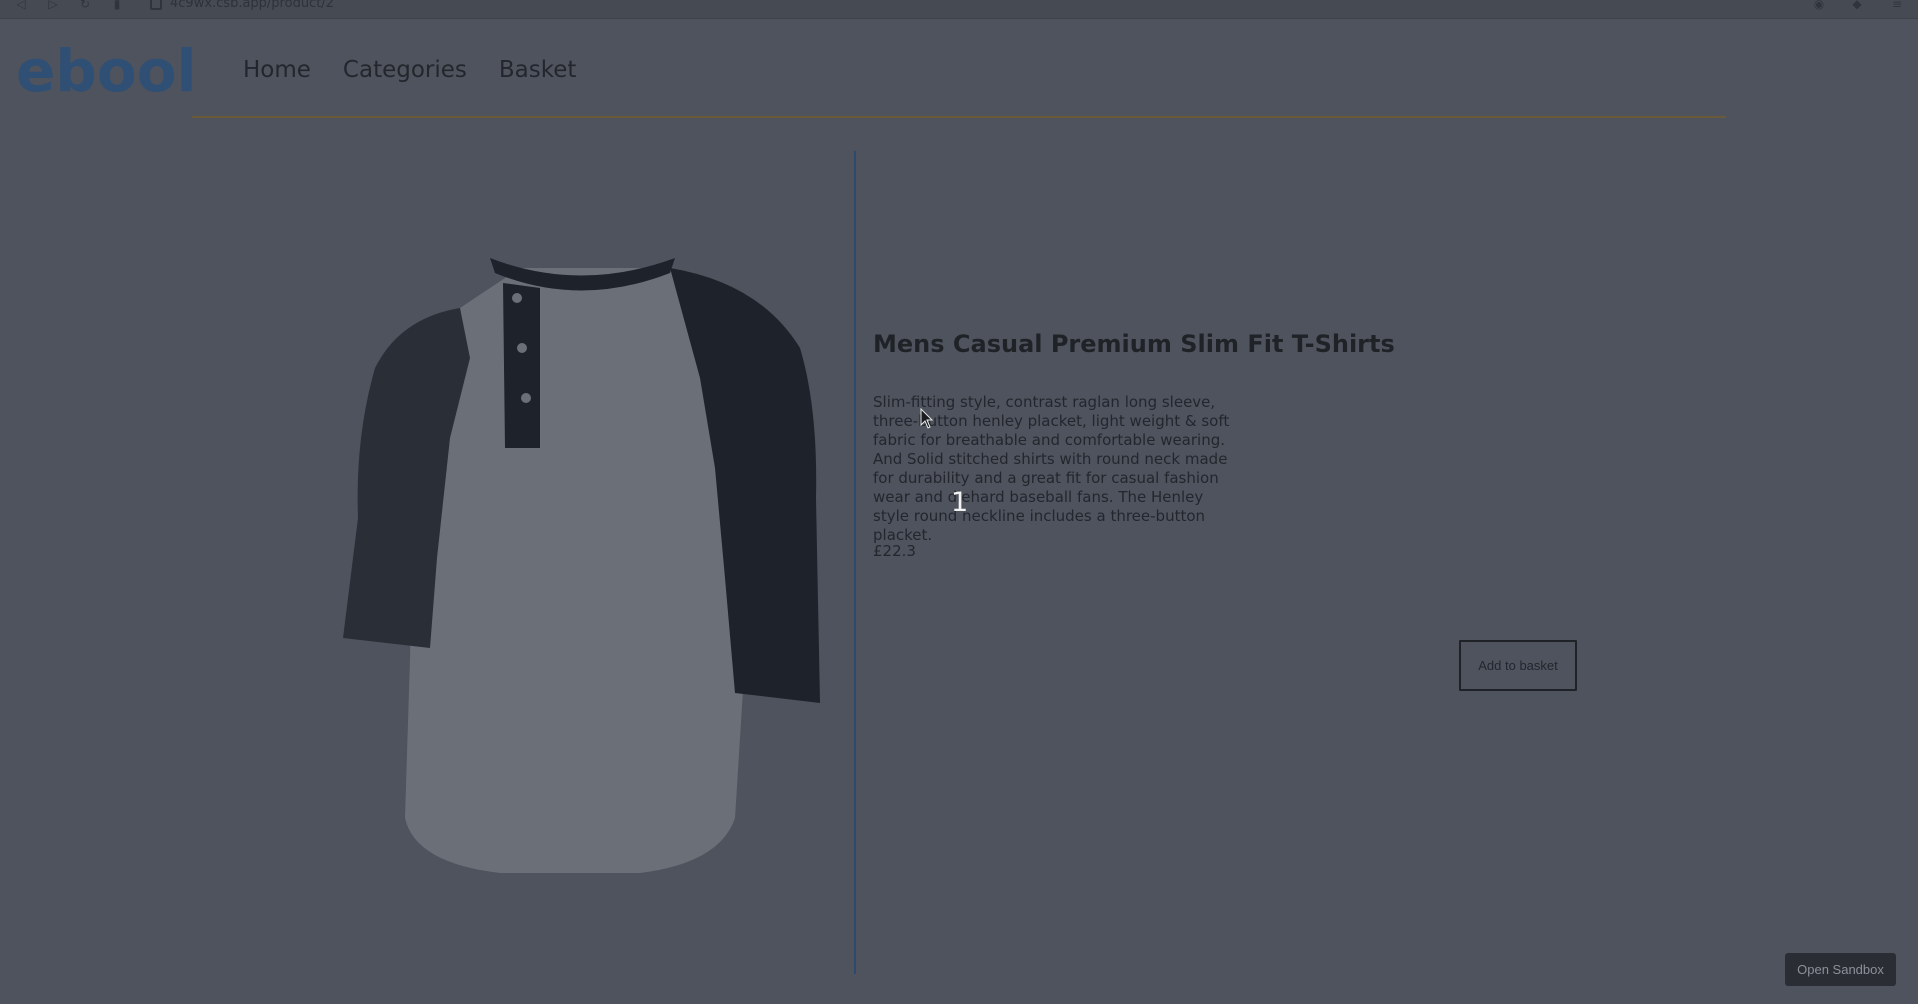  I want to click on site-logo: ebool, so click(106, 71).